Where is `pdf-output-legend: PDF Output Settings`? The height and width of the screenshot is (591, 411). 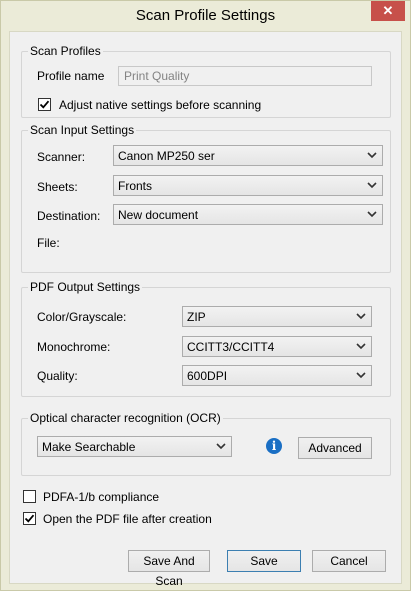
pdf-output-legend: PDF Output Settings is located at coordinates (85, 287).